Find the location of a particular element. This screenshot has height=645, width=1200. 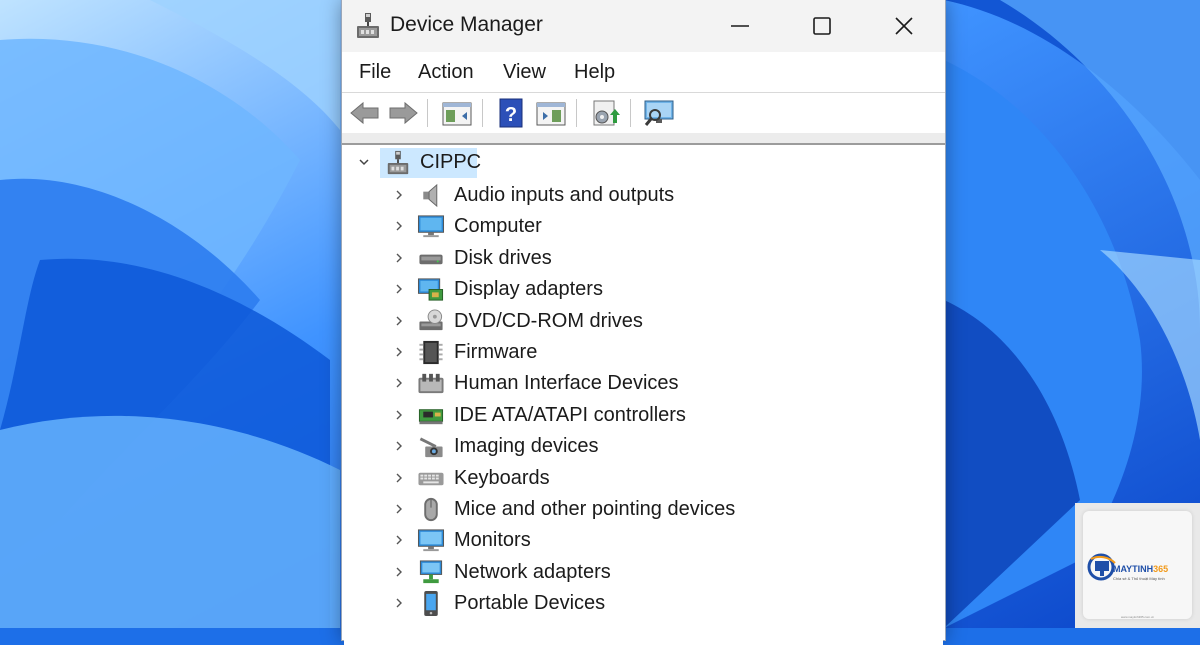

tree-item-label: DVD/CD-ROM drives is located at coordinates (548, 320).